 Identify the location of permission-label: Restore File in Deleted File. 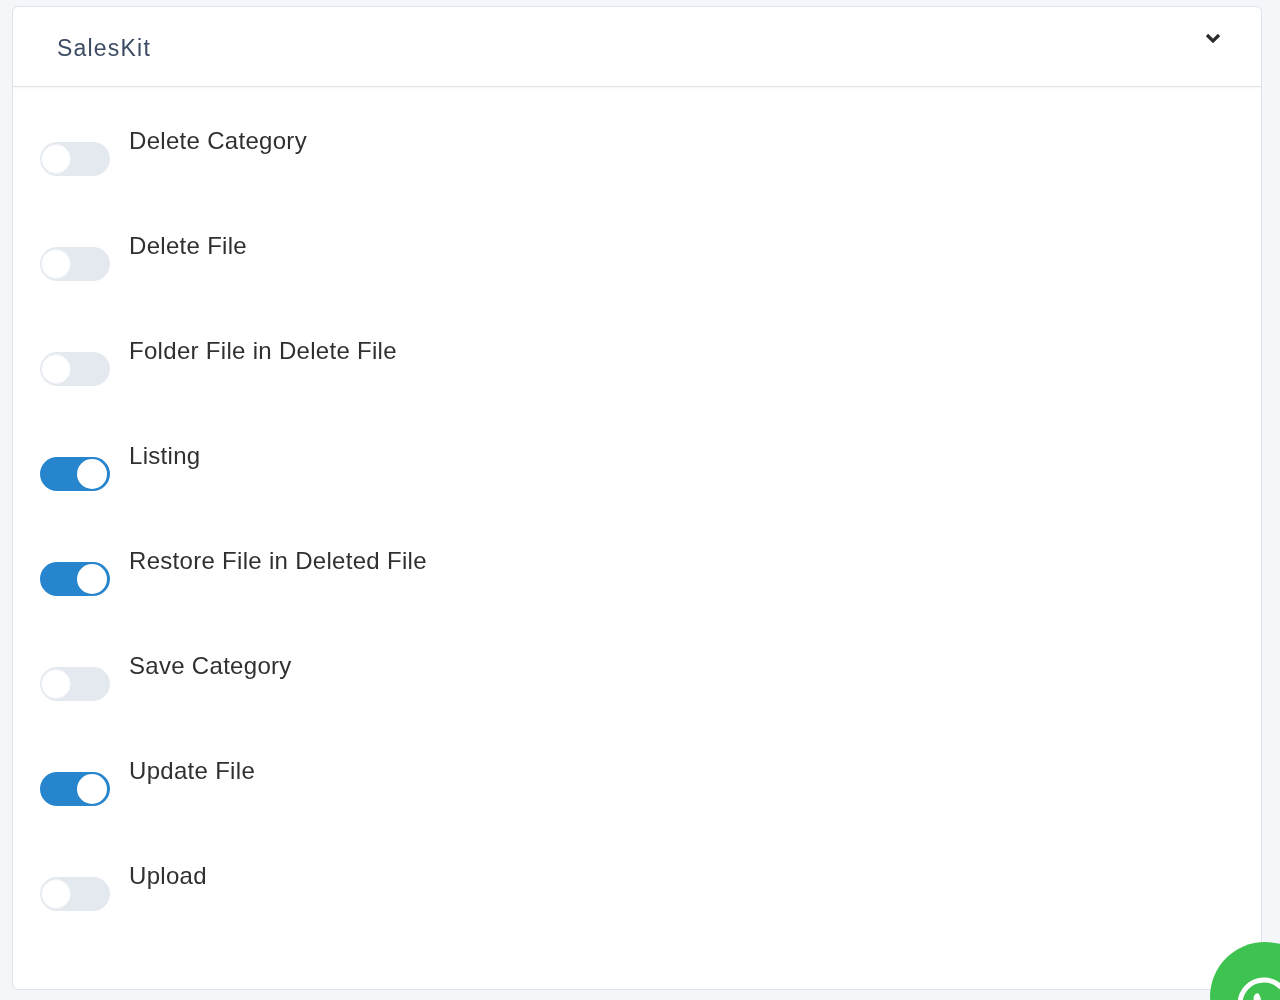
(278, 561).